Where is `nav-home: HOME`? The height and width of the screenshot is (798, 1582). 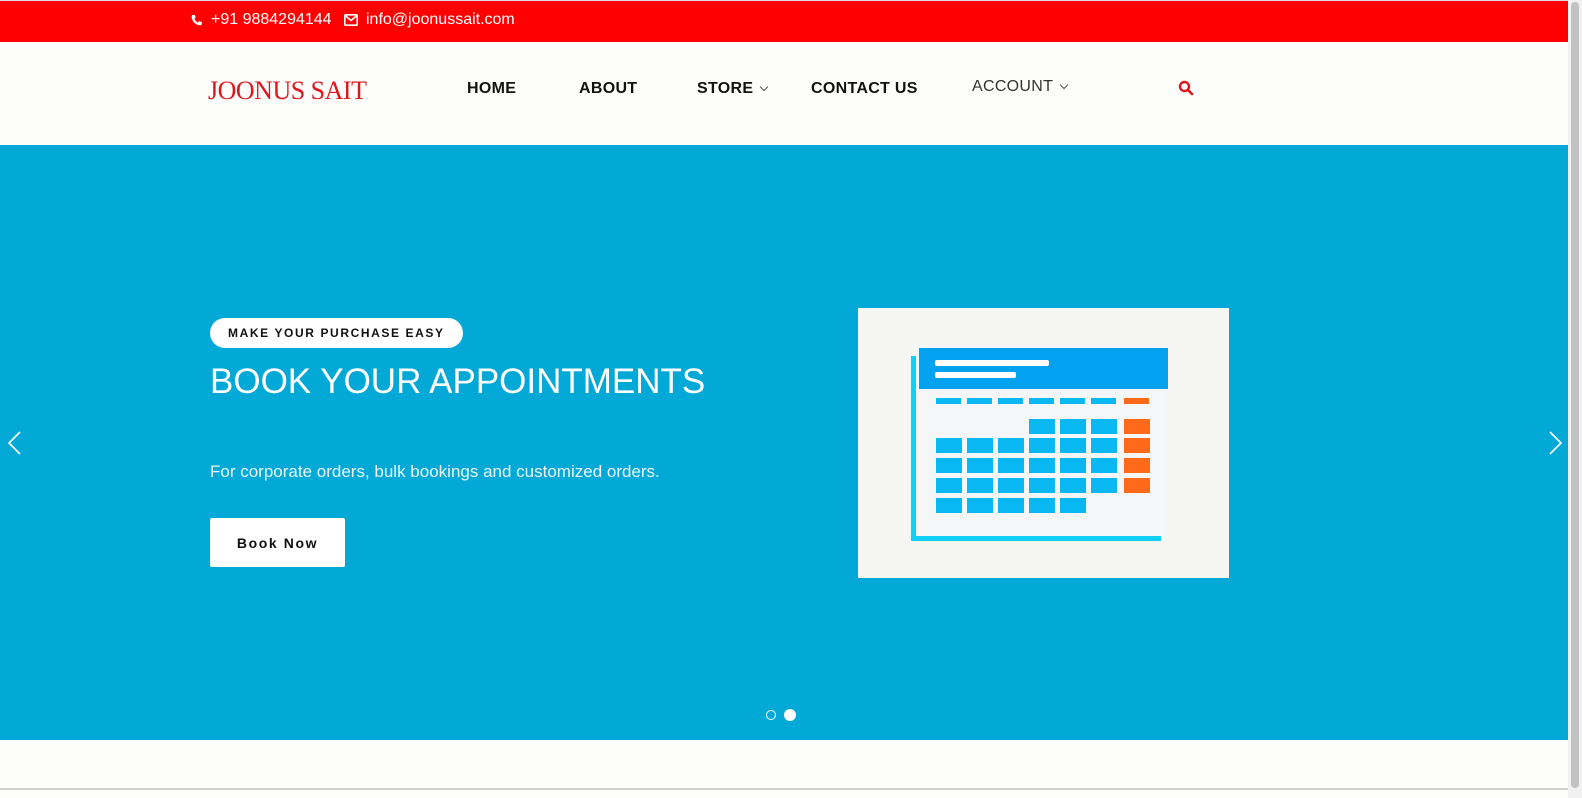 nav-home: HOME is located at coordinates (491, 89).